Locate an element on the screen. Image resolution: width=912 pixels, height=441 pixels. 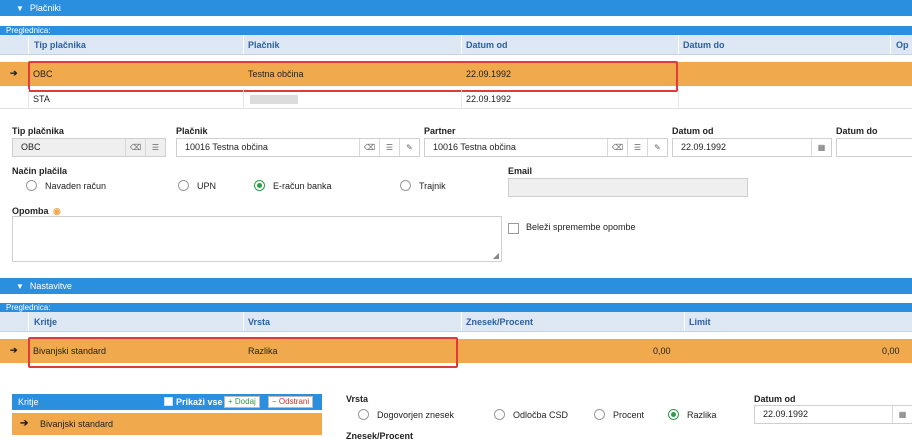
nacin-placila-label: Način plačila is located at coordinates (40, 171).